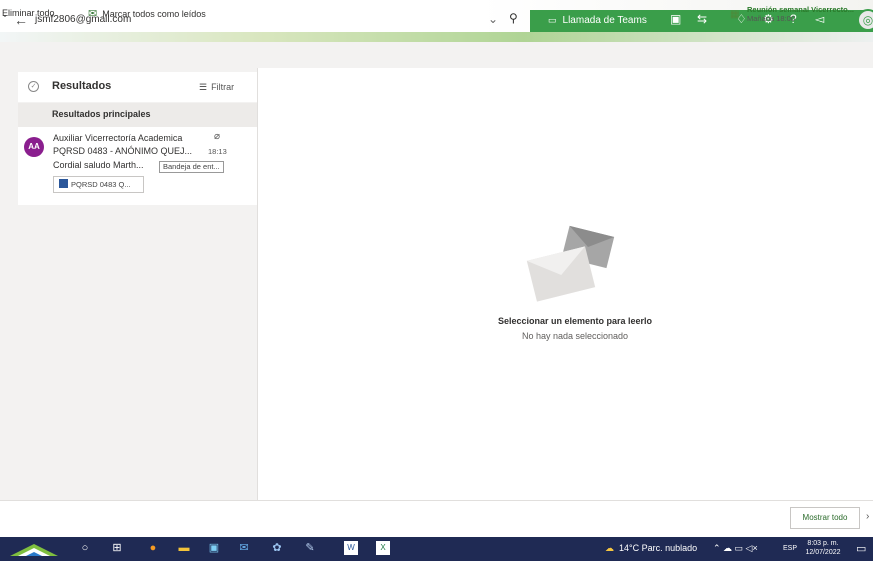 The width and height of the screenshot is (873, 561). What do you see at coordinates (63, 183) in the screenshot?
I see `word-document-icon` at bounding box center [63, 183].